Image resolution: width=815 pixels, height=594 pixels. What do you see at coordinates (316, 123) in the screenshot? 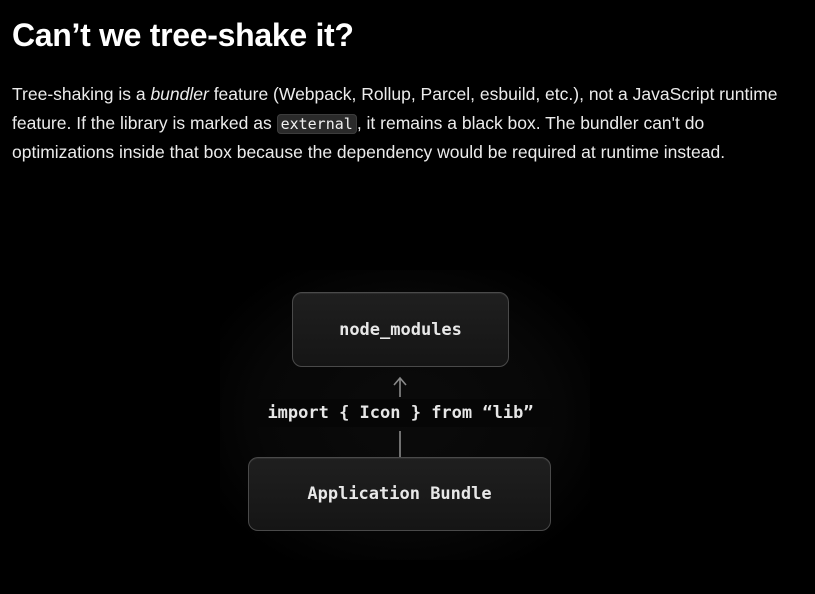
I see `inline-code: external` at bounding box center [316, 123].